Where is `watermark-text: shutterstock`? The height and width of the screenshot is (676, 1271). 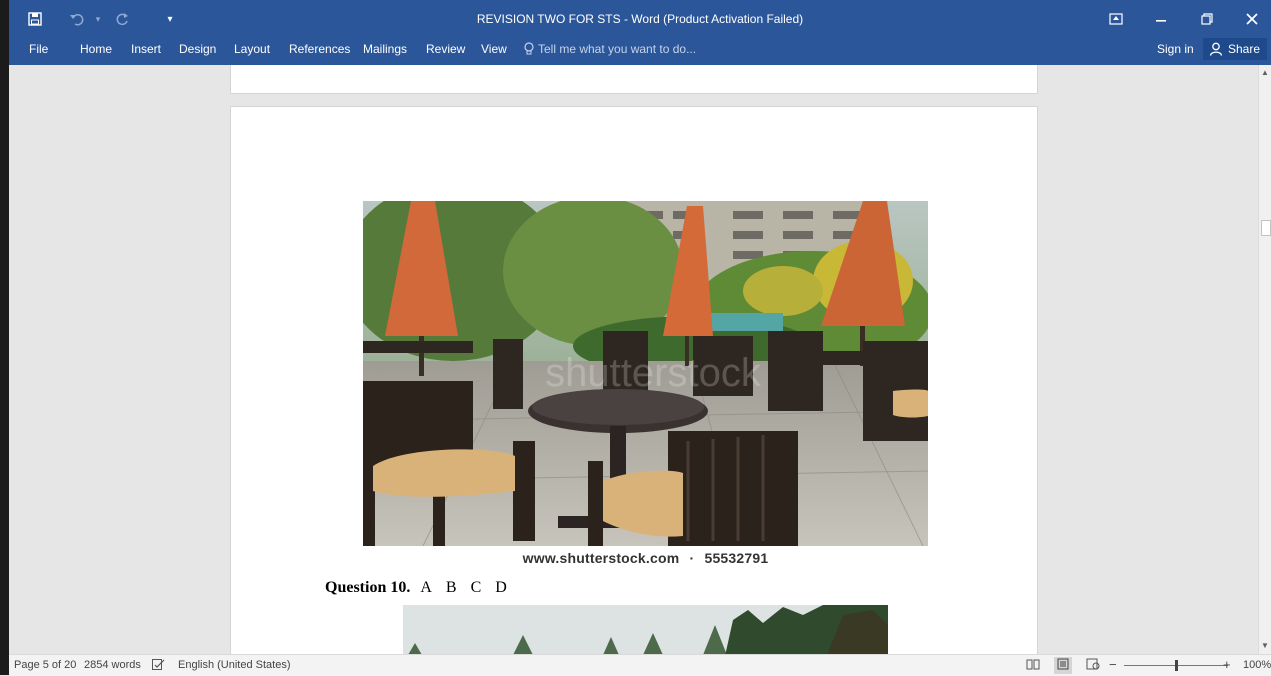
watermark-text: shutterstock is located at coordinates (653, 373).